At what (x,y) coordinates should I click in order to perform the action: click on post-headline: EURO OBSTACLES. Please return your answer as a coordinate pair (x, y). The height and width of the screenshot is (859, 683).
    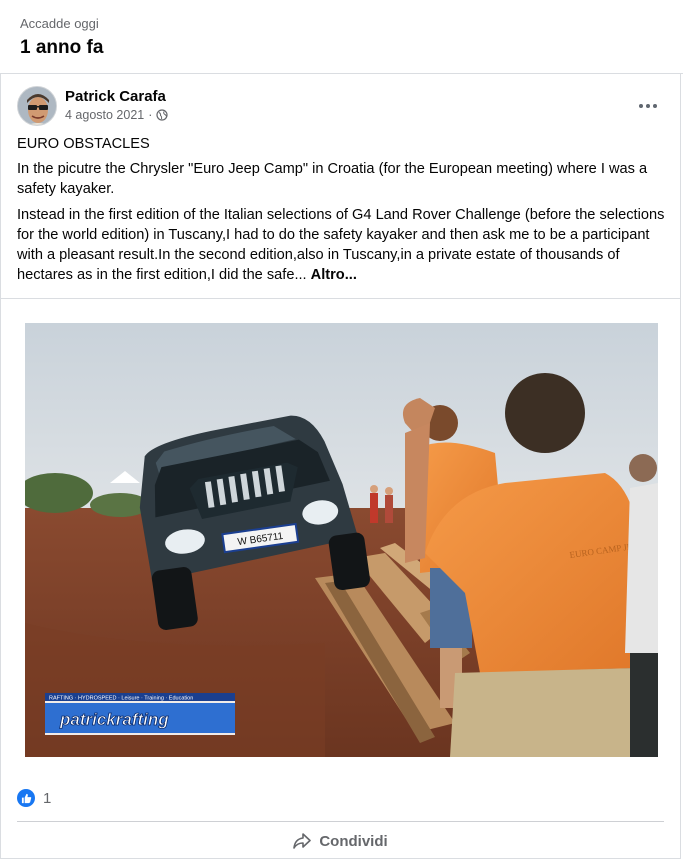
    Looking at the image, I should click on (83, 144).